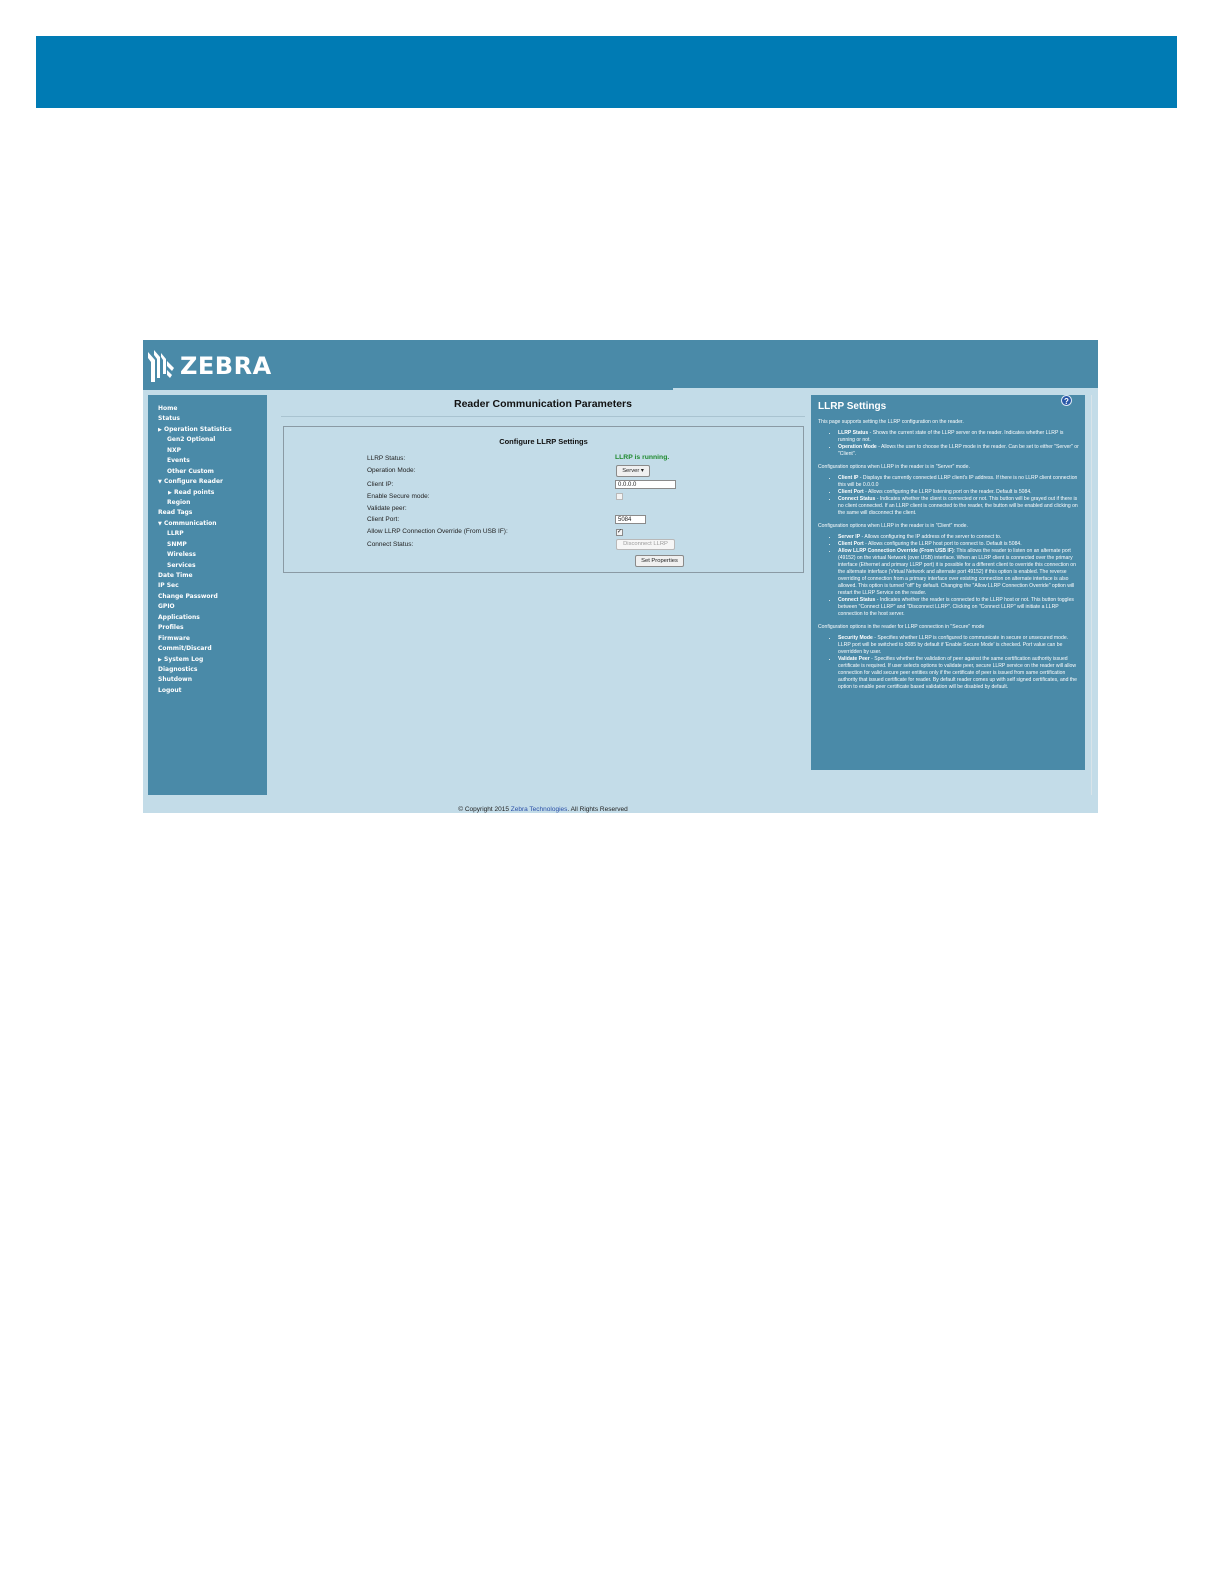 The width and height of the screenshot is (1224, 1584). Describe the element at coordinates (191, 440) in the screenshot. I see `sidebar-item-label: Gen2 Optional` at that location.